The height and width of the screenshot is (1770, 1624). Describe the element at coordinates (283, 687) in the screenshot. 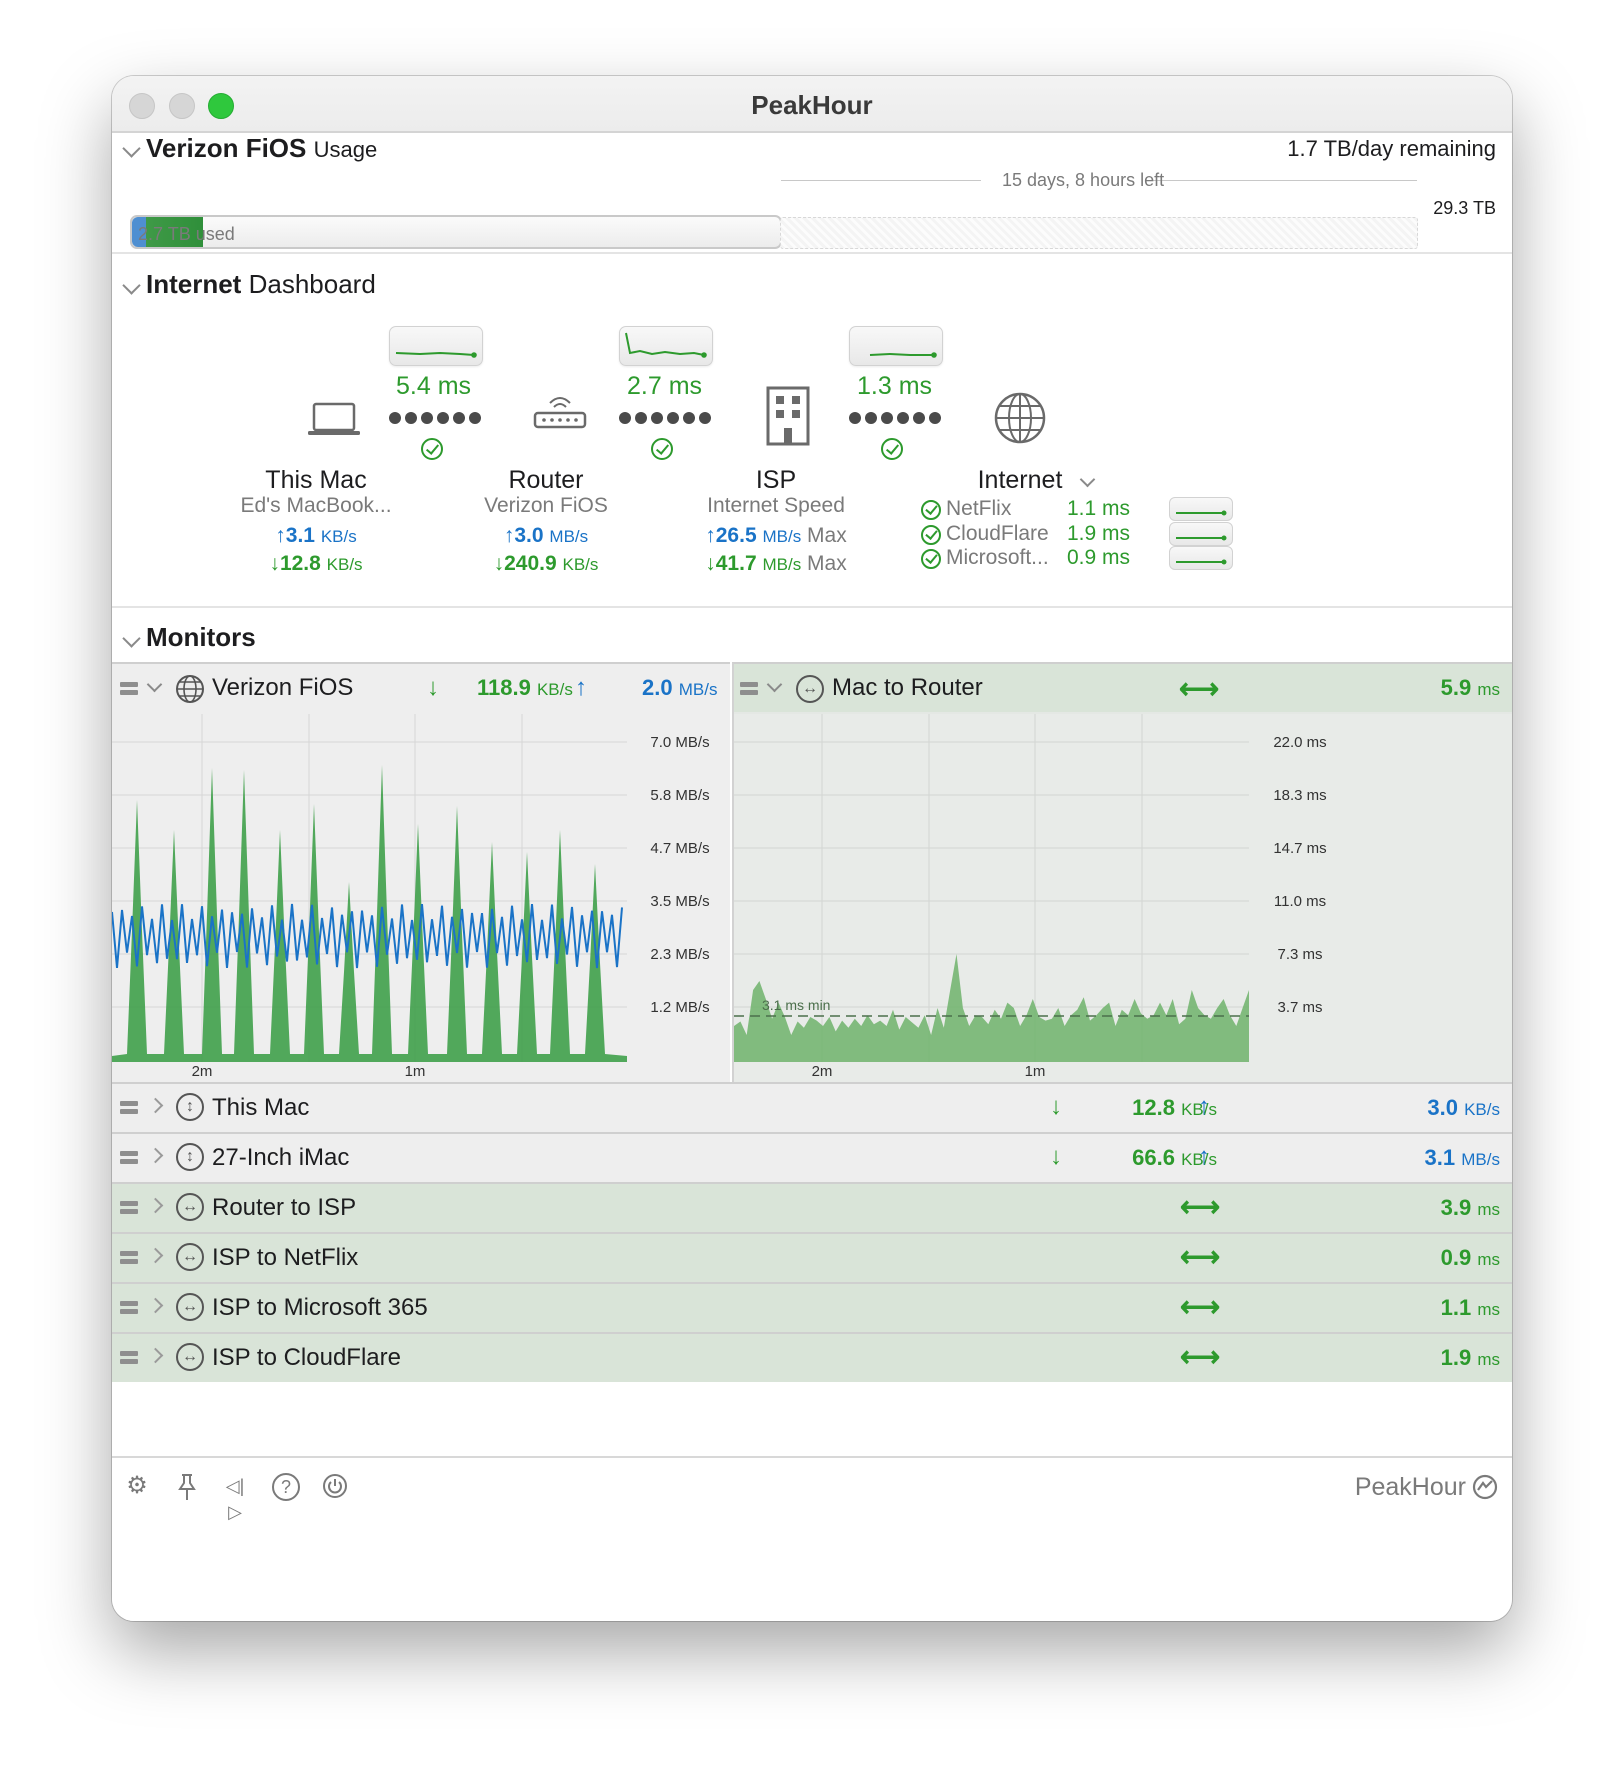

I see `monitor-verizon-name: Verizon FiOS` at that location.